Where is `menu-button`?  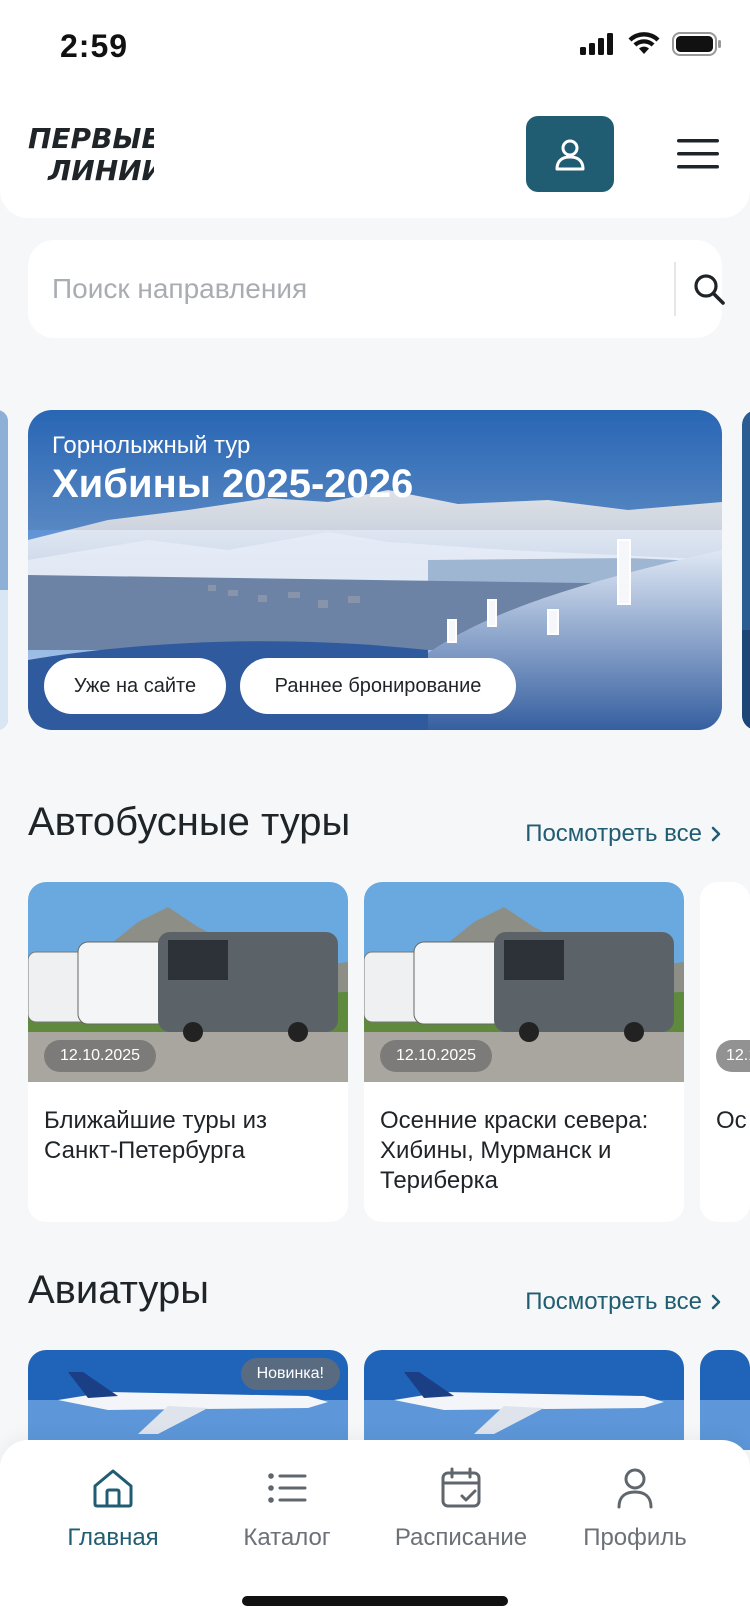
menu-button is located at coordinates (698, 154).